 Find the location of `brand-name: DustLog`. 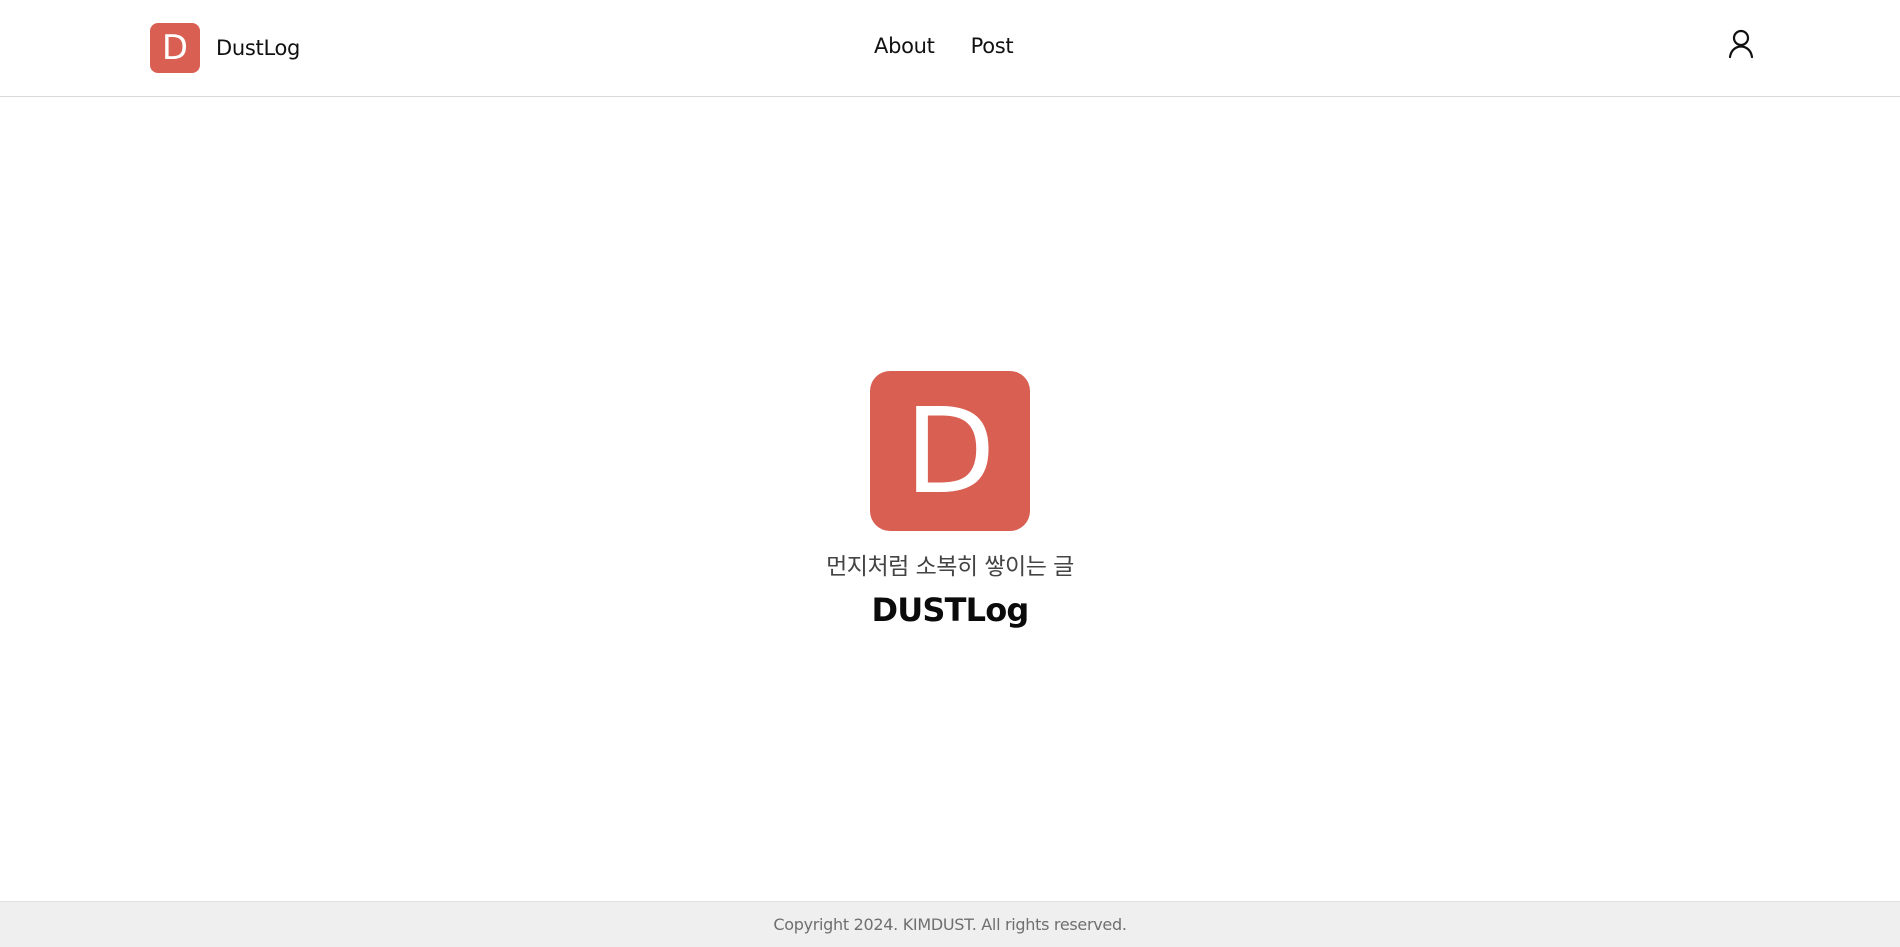

brand-name: DustLog is located at coordinates (258, 48).